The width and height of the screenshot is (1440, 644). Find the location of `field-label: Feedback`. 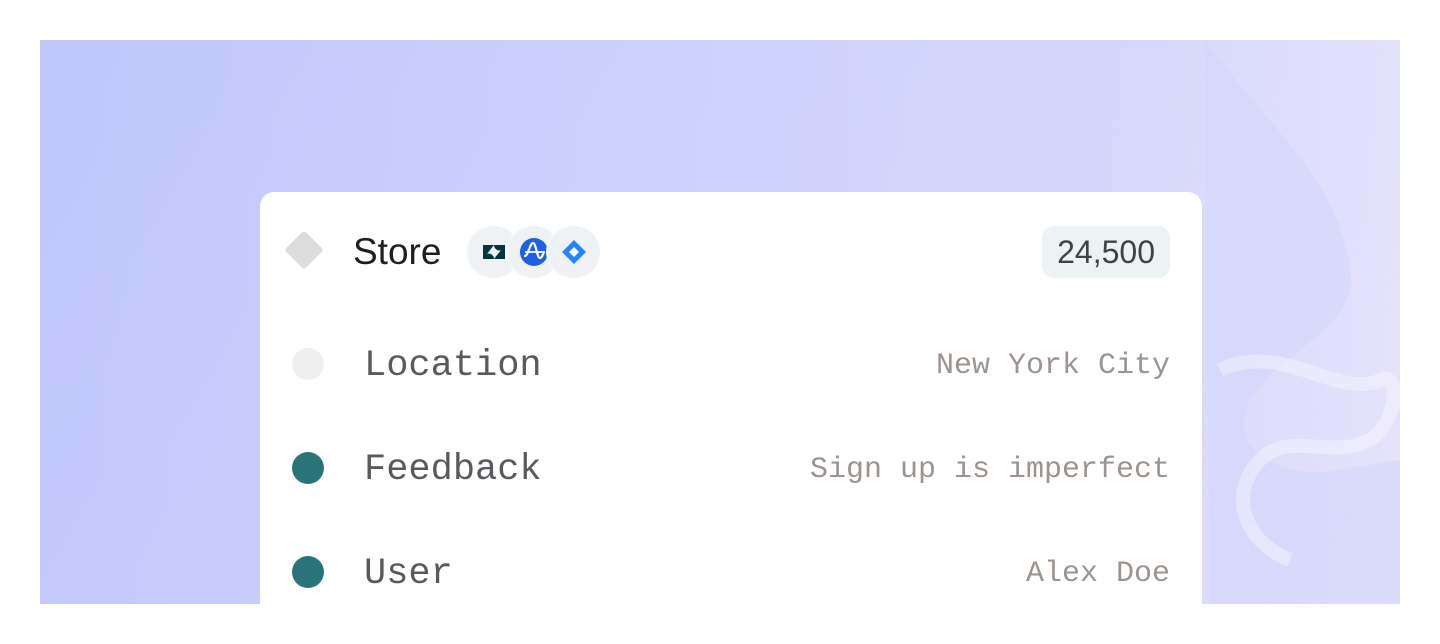

field-label: Feedback is located at coordinates (453, 470).